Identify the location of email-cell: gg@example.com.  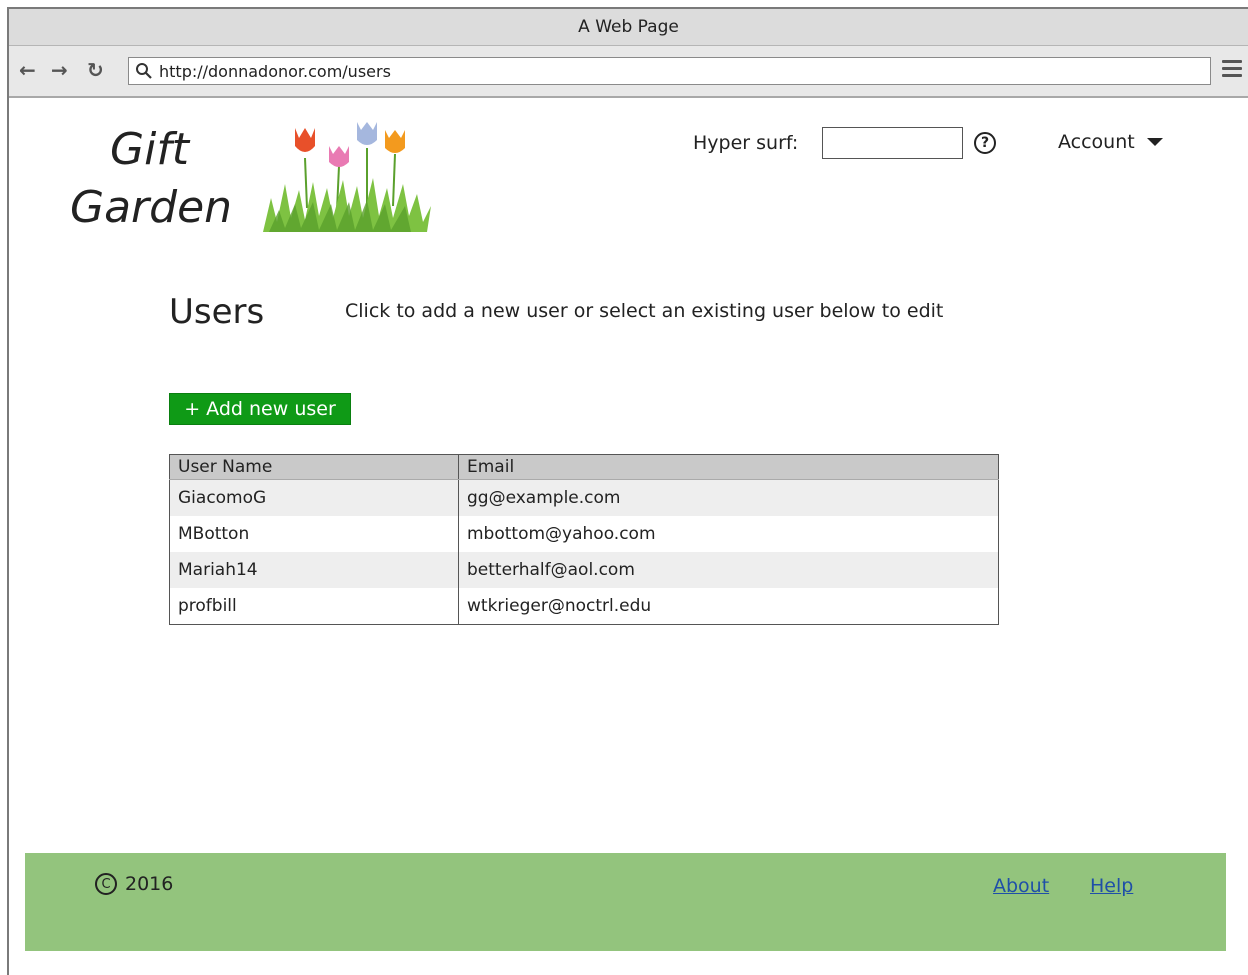
(728, 497).